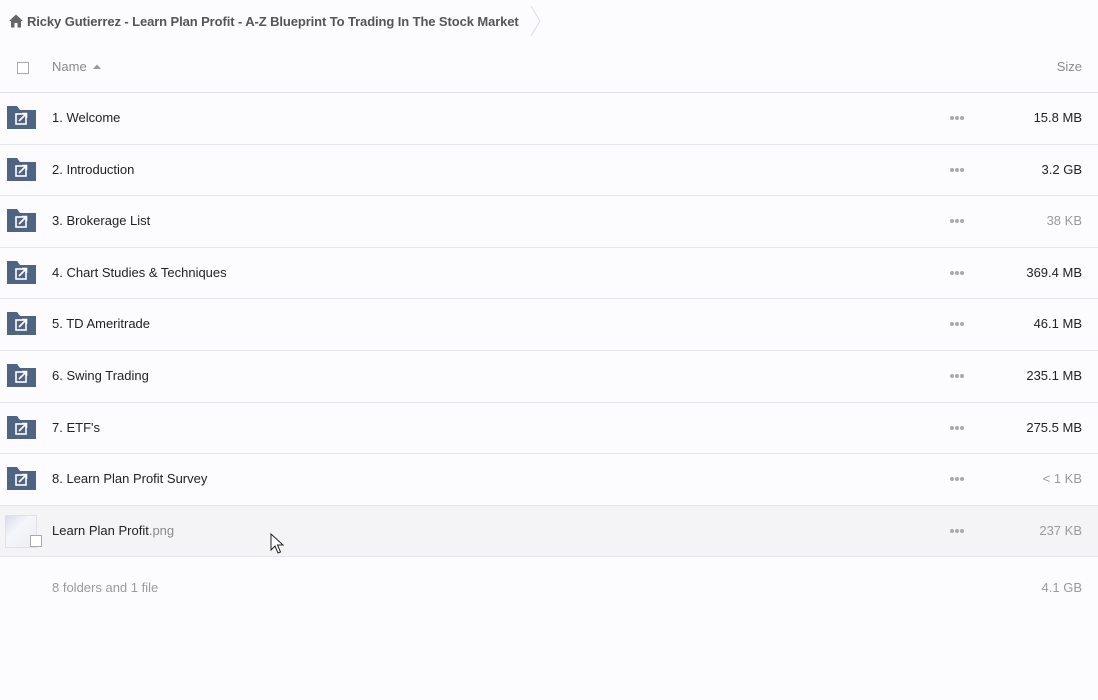 The height and width of the screenshot is (700, 1098). I want to click on list-item: 2. Introduction 3.2 GB, so click(549, 170).